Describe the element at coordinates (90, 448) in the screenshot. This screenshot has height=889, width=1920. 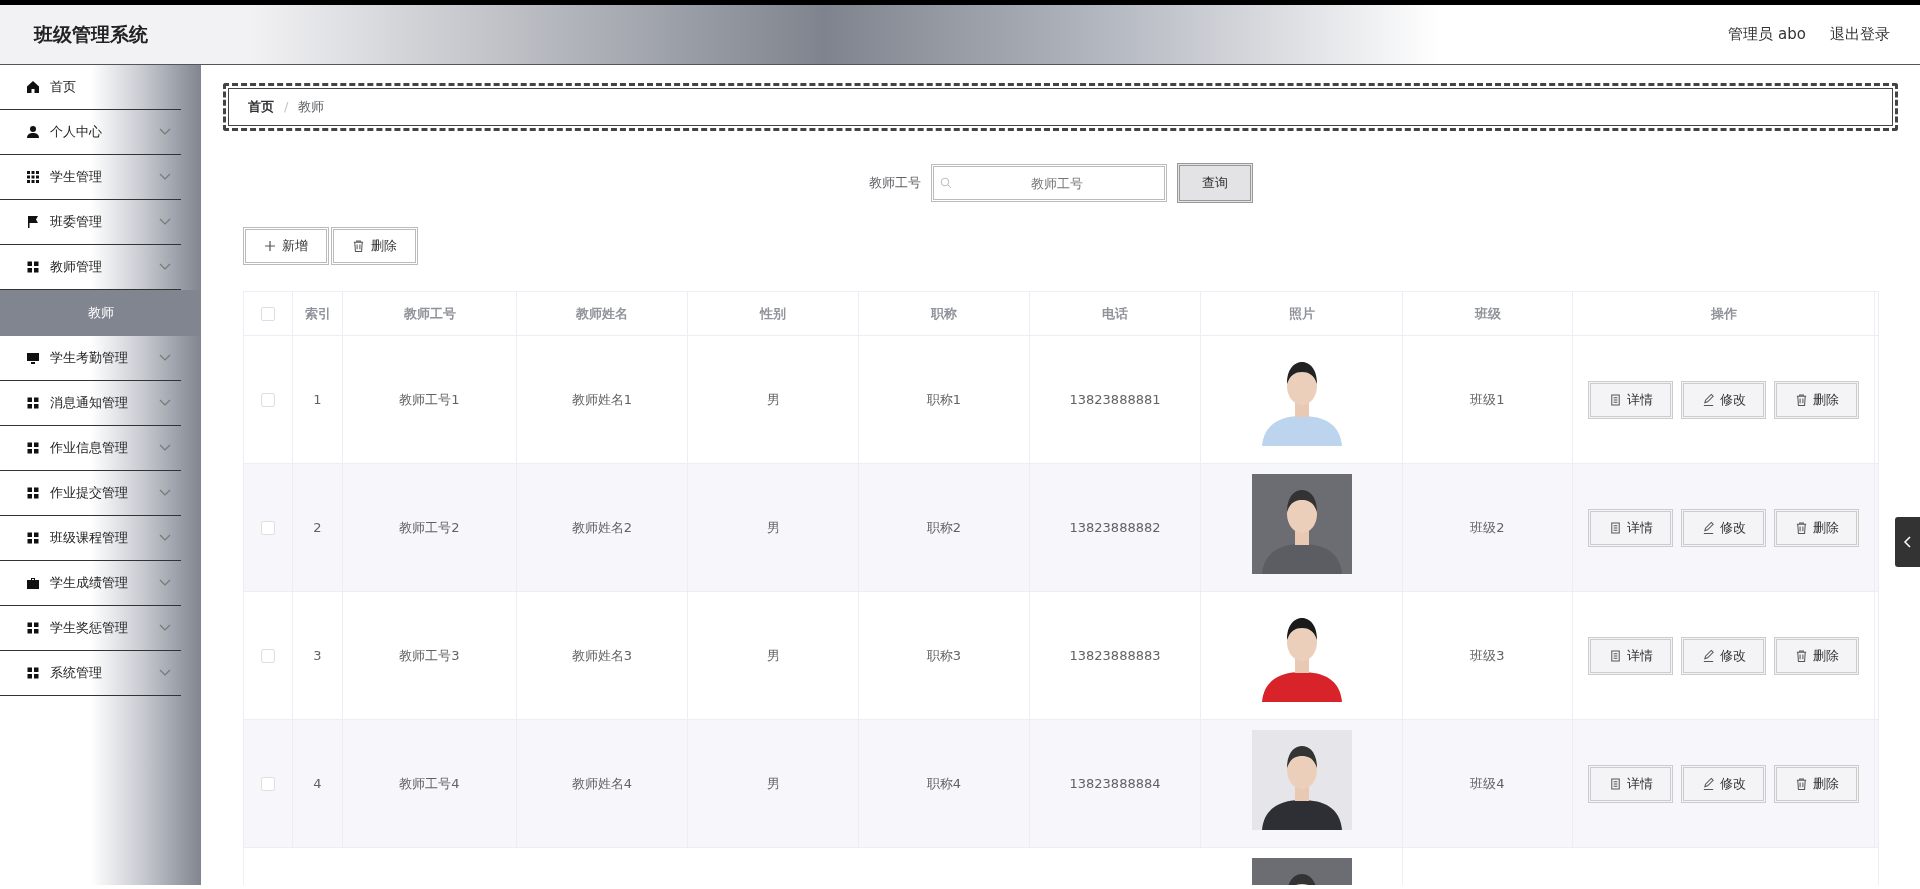
I see `menu-item: 作业信息管理` at that location.